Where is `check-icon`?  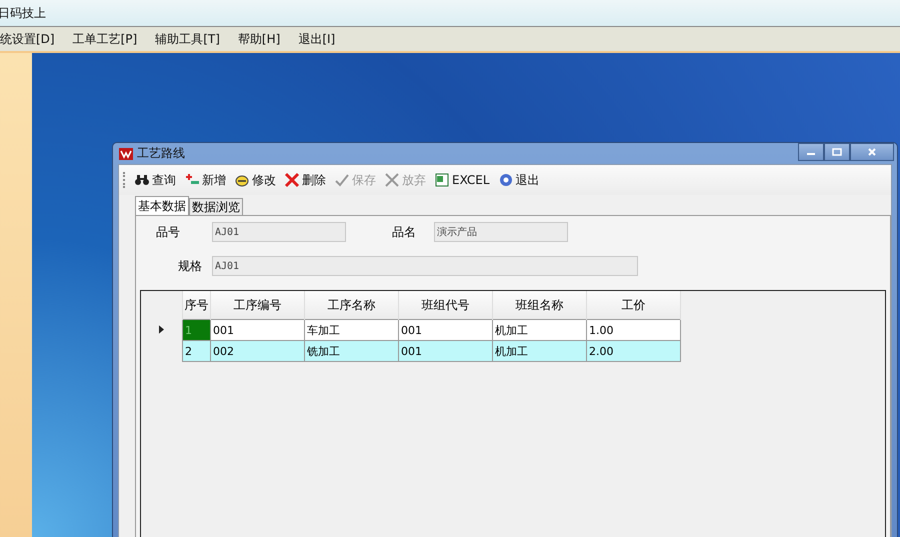 check-icon is located at coordinates (342, 180).